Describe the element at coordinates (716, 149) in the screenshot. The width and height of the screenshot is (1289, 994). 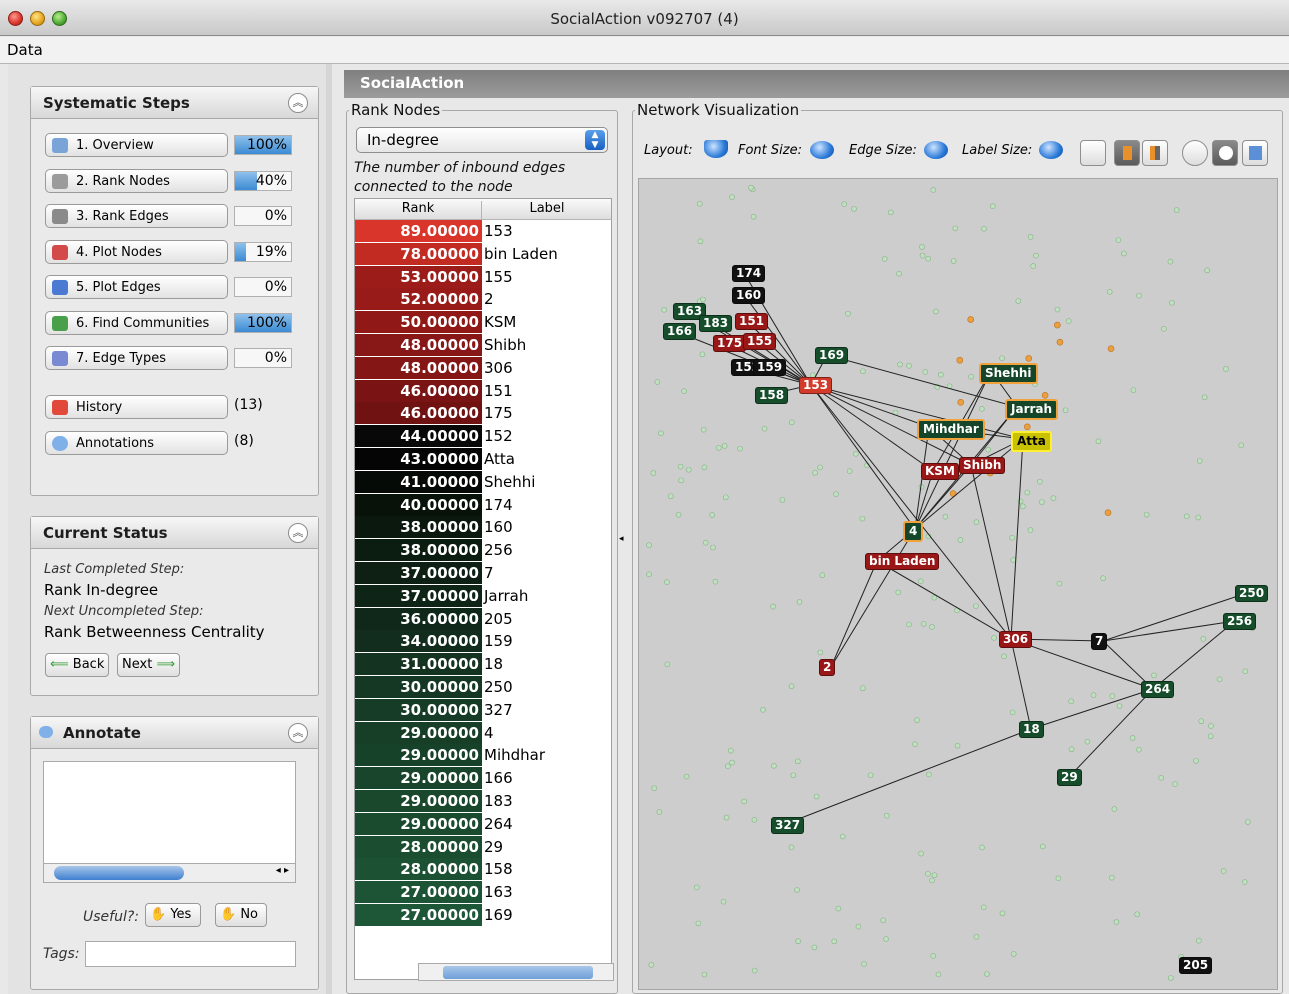
I see `layout-slider` at that location.